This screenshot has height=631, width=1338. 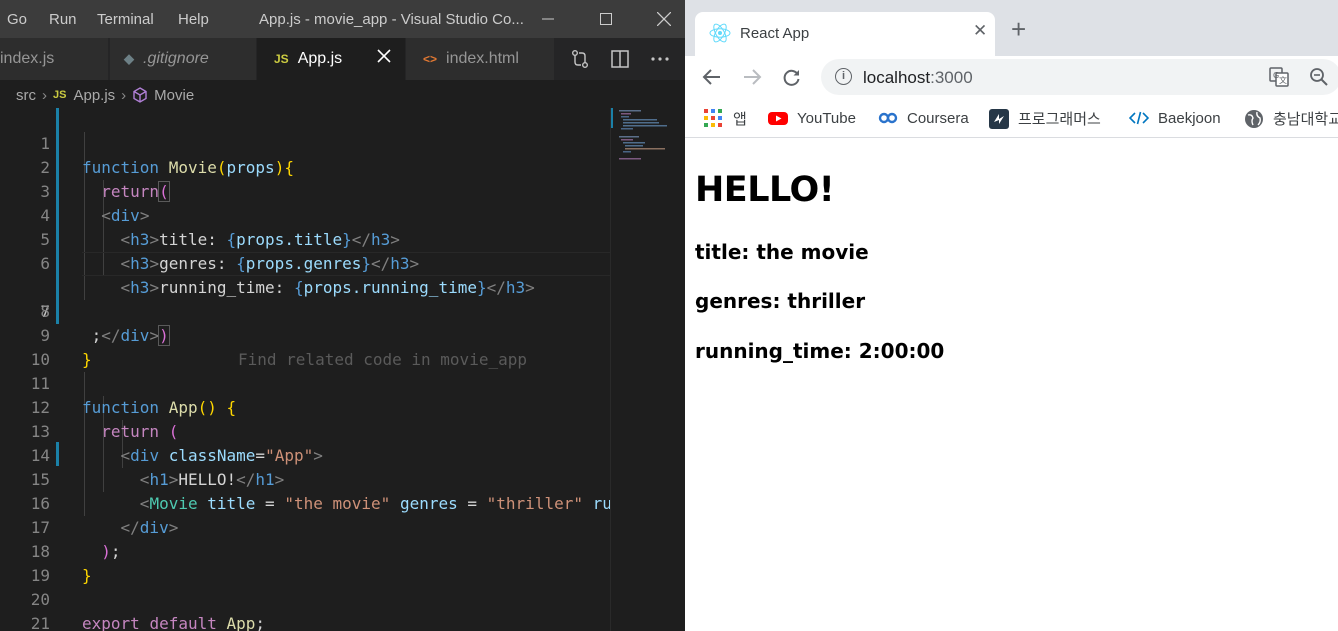 I want to click on code-line: 9 }, so click(x=305, y=334).